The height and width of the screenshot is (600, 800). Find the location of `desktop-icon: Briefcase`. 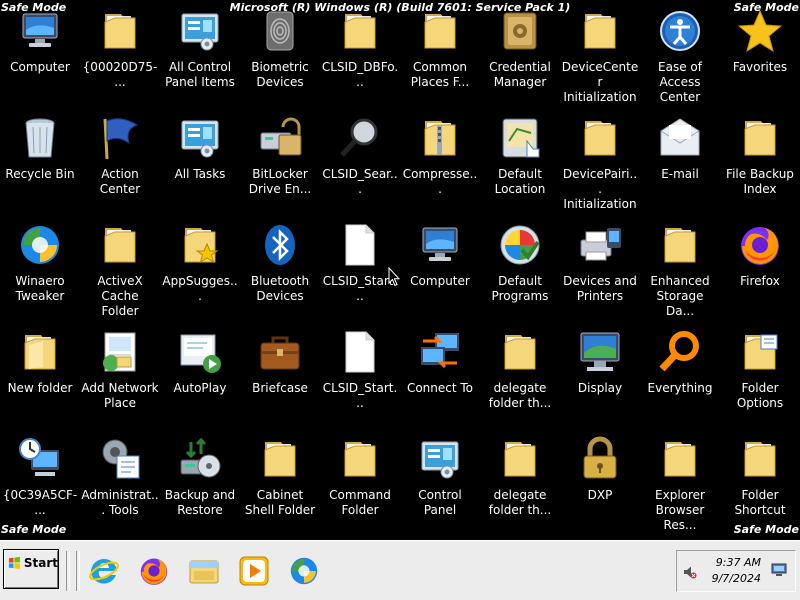

desktop-icon: Briefcase is located at coordinates (280, 378).